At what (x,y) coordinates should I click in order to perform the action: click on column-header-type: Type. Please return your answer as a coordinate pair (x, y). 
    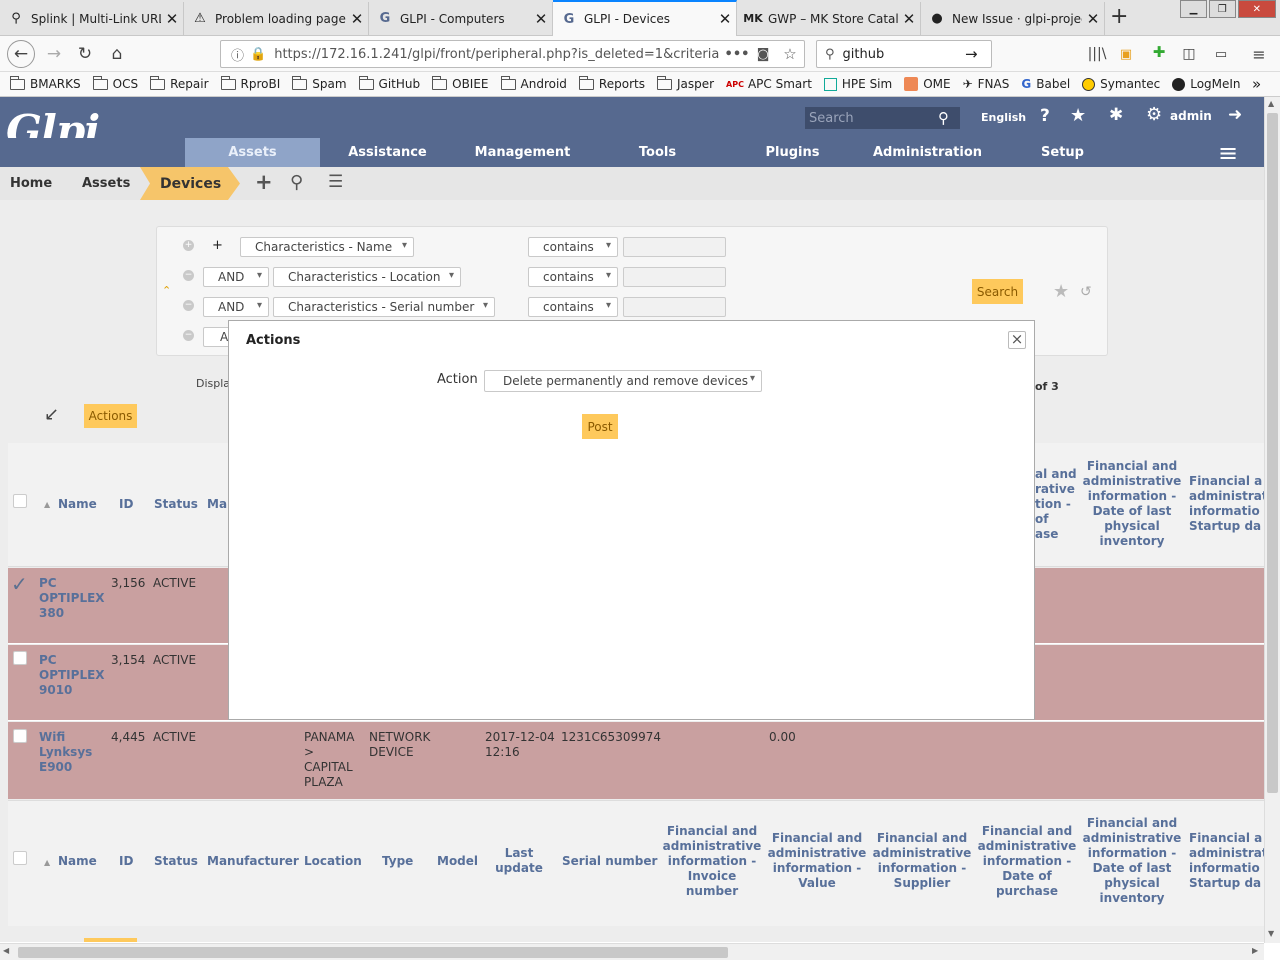
    Looking at the image, I should click on (397, 861).